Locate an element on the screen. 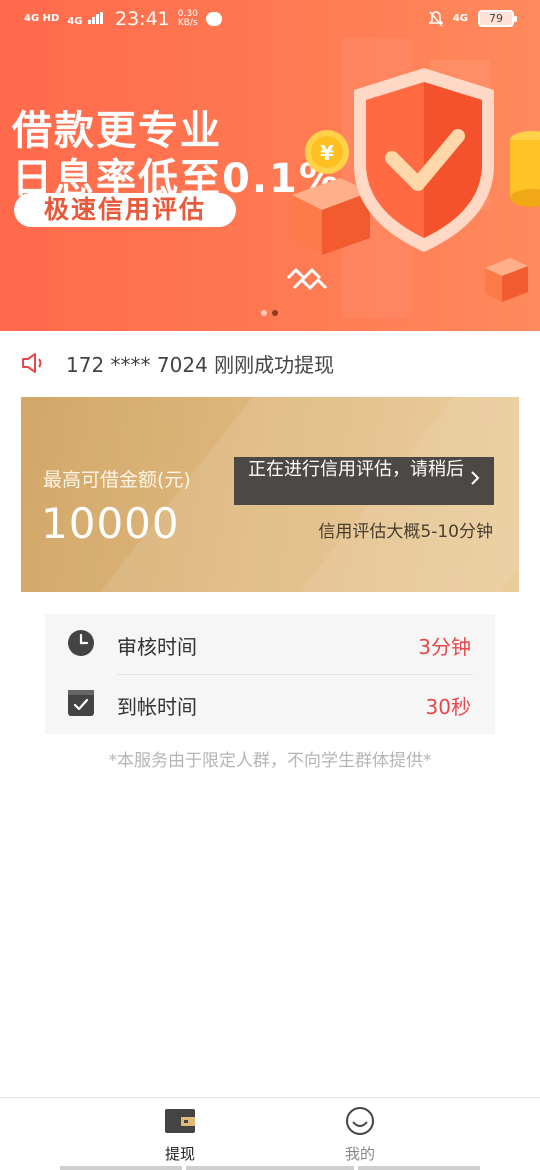  nav-tab-mine: 我的 is located at coordinates (360, 1135).